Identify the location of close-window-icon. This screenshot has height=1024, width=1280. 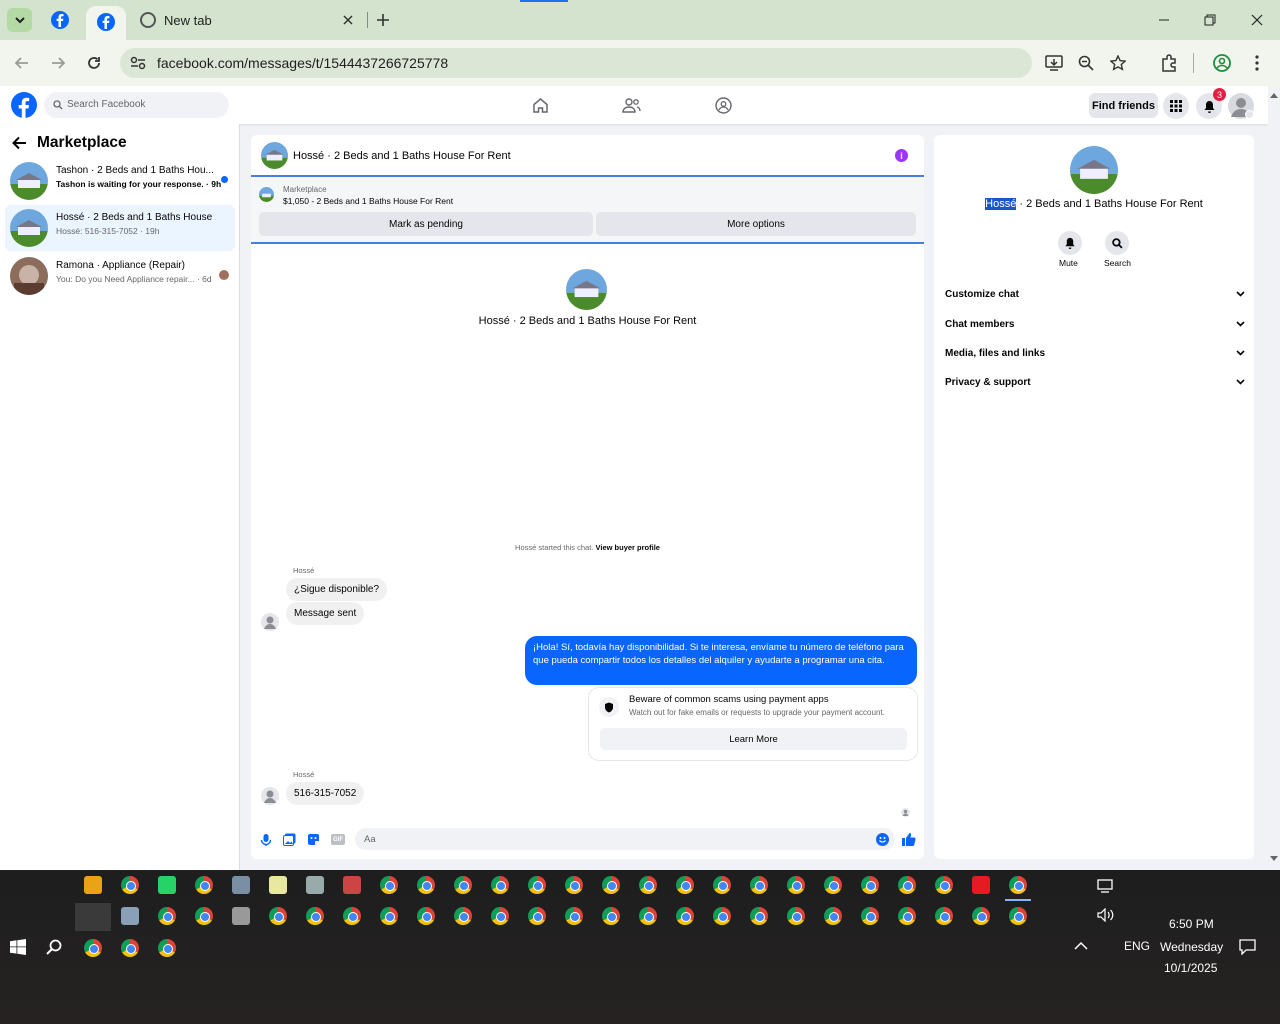
(1257, 20).